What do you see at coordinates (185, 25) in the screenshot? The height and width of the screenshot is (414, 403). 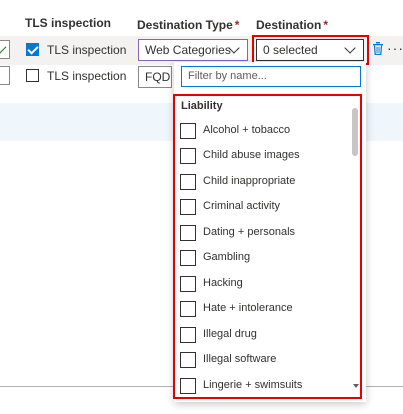 I see `header-destination-type-label: Destination Type` at bounding box center [185, 25].